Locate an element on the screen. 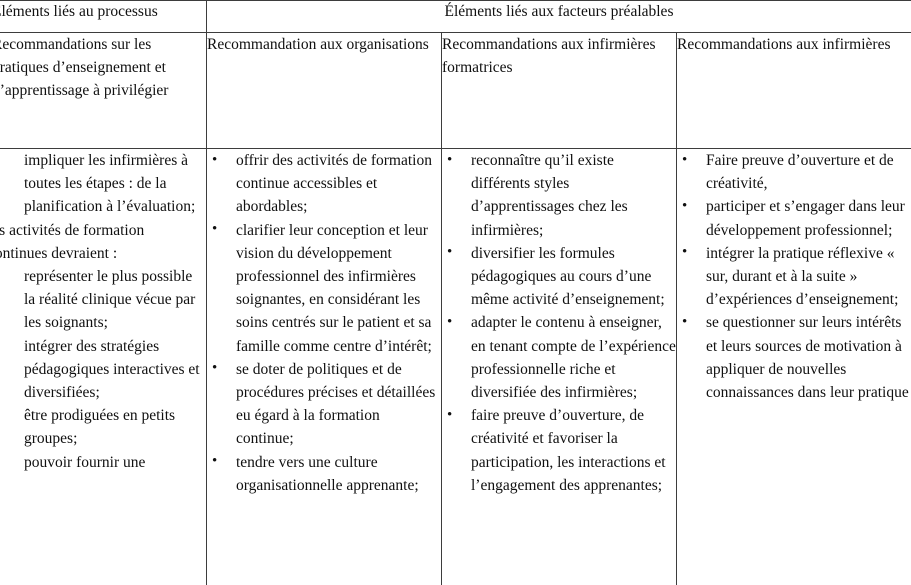 The width and height of the screenshot is (911, 585). list-item: pouvoir fournir une is located at coordinates (103, 462).